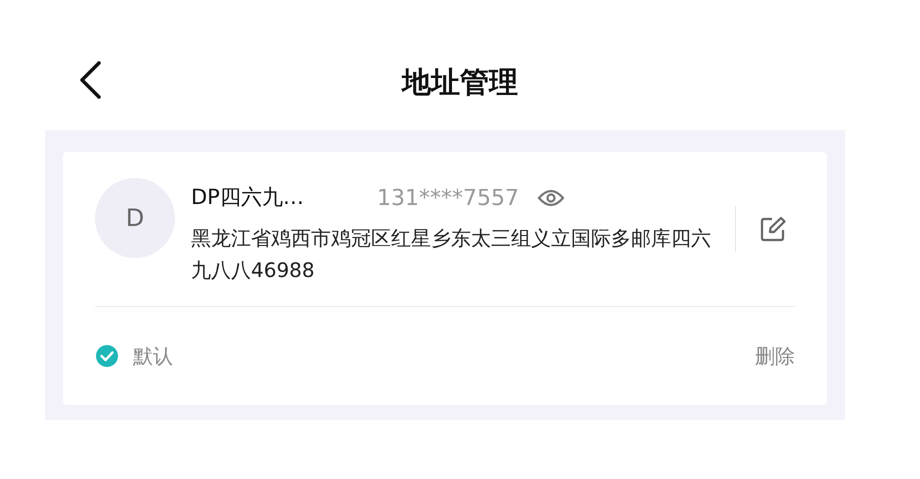 This screenshot has height=479, width=920. What do you see at coordinates (773, 229) in the screenshot?
I see `edit-icon` at bounding box center [773, 229].